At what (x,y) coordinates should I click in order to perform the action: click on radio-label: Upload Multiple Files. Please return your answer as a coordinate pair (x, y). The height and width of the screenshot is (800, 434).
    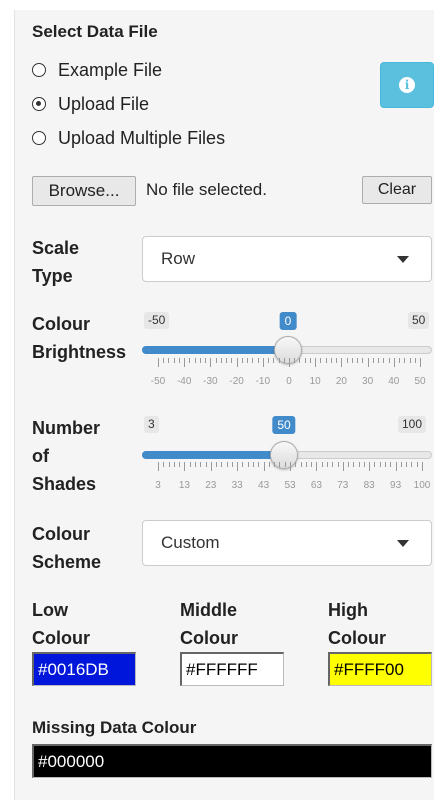
    Looking at the image, I should click on (142, 137).